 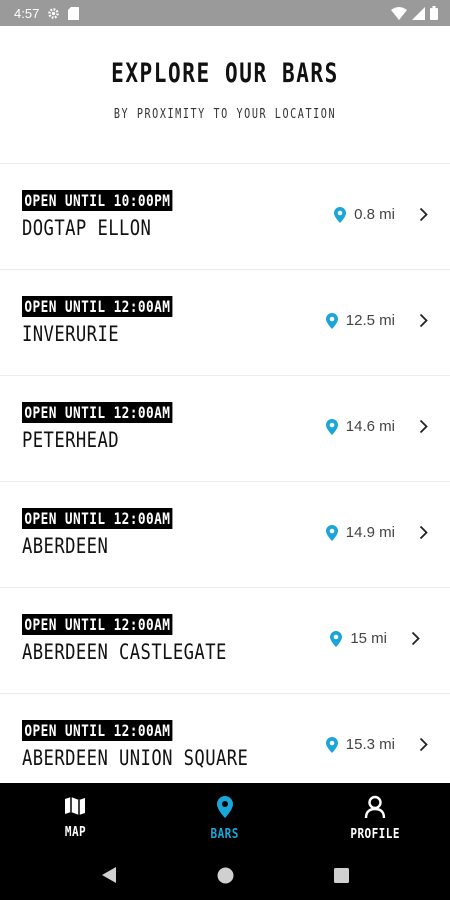 What do you see at coordinates (399, 13) in the screenshot?
I see `wifi-icon` at bounding box center [399, 13].